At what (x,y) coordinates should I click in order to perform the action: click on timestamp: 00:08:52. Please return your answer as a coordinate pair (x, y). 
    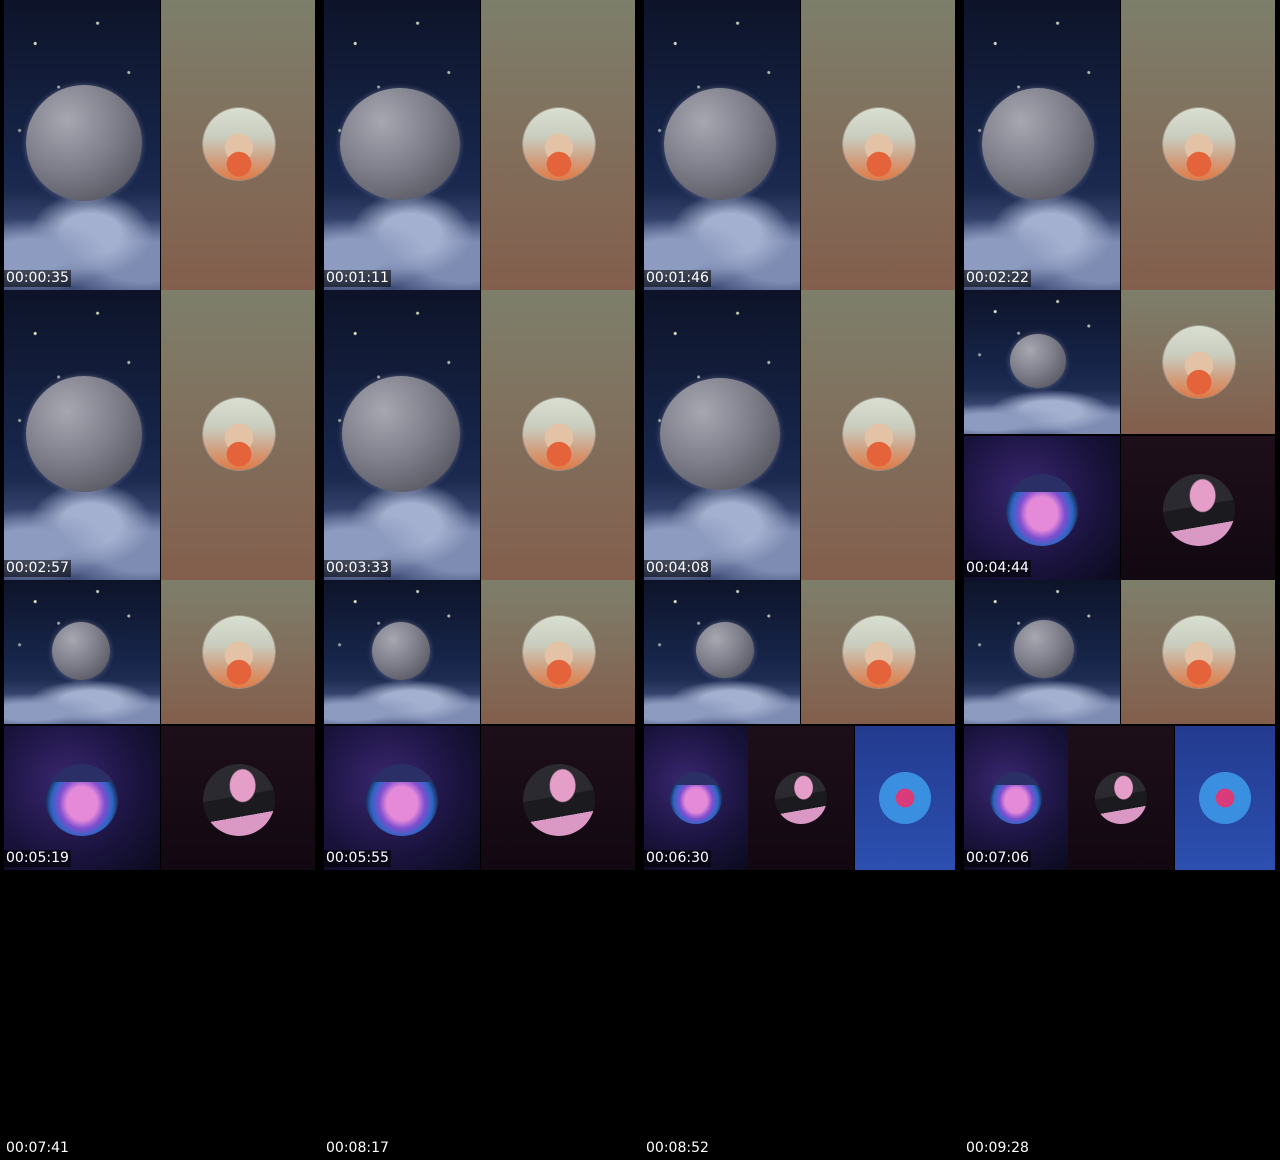
    Looking at the image, I should click on (677, 1148).